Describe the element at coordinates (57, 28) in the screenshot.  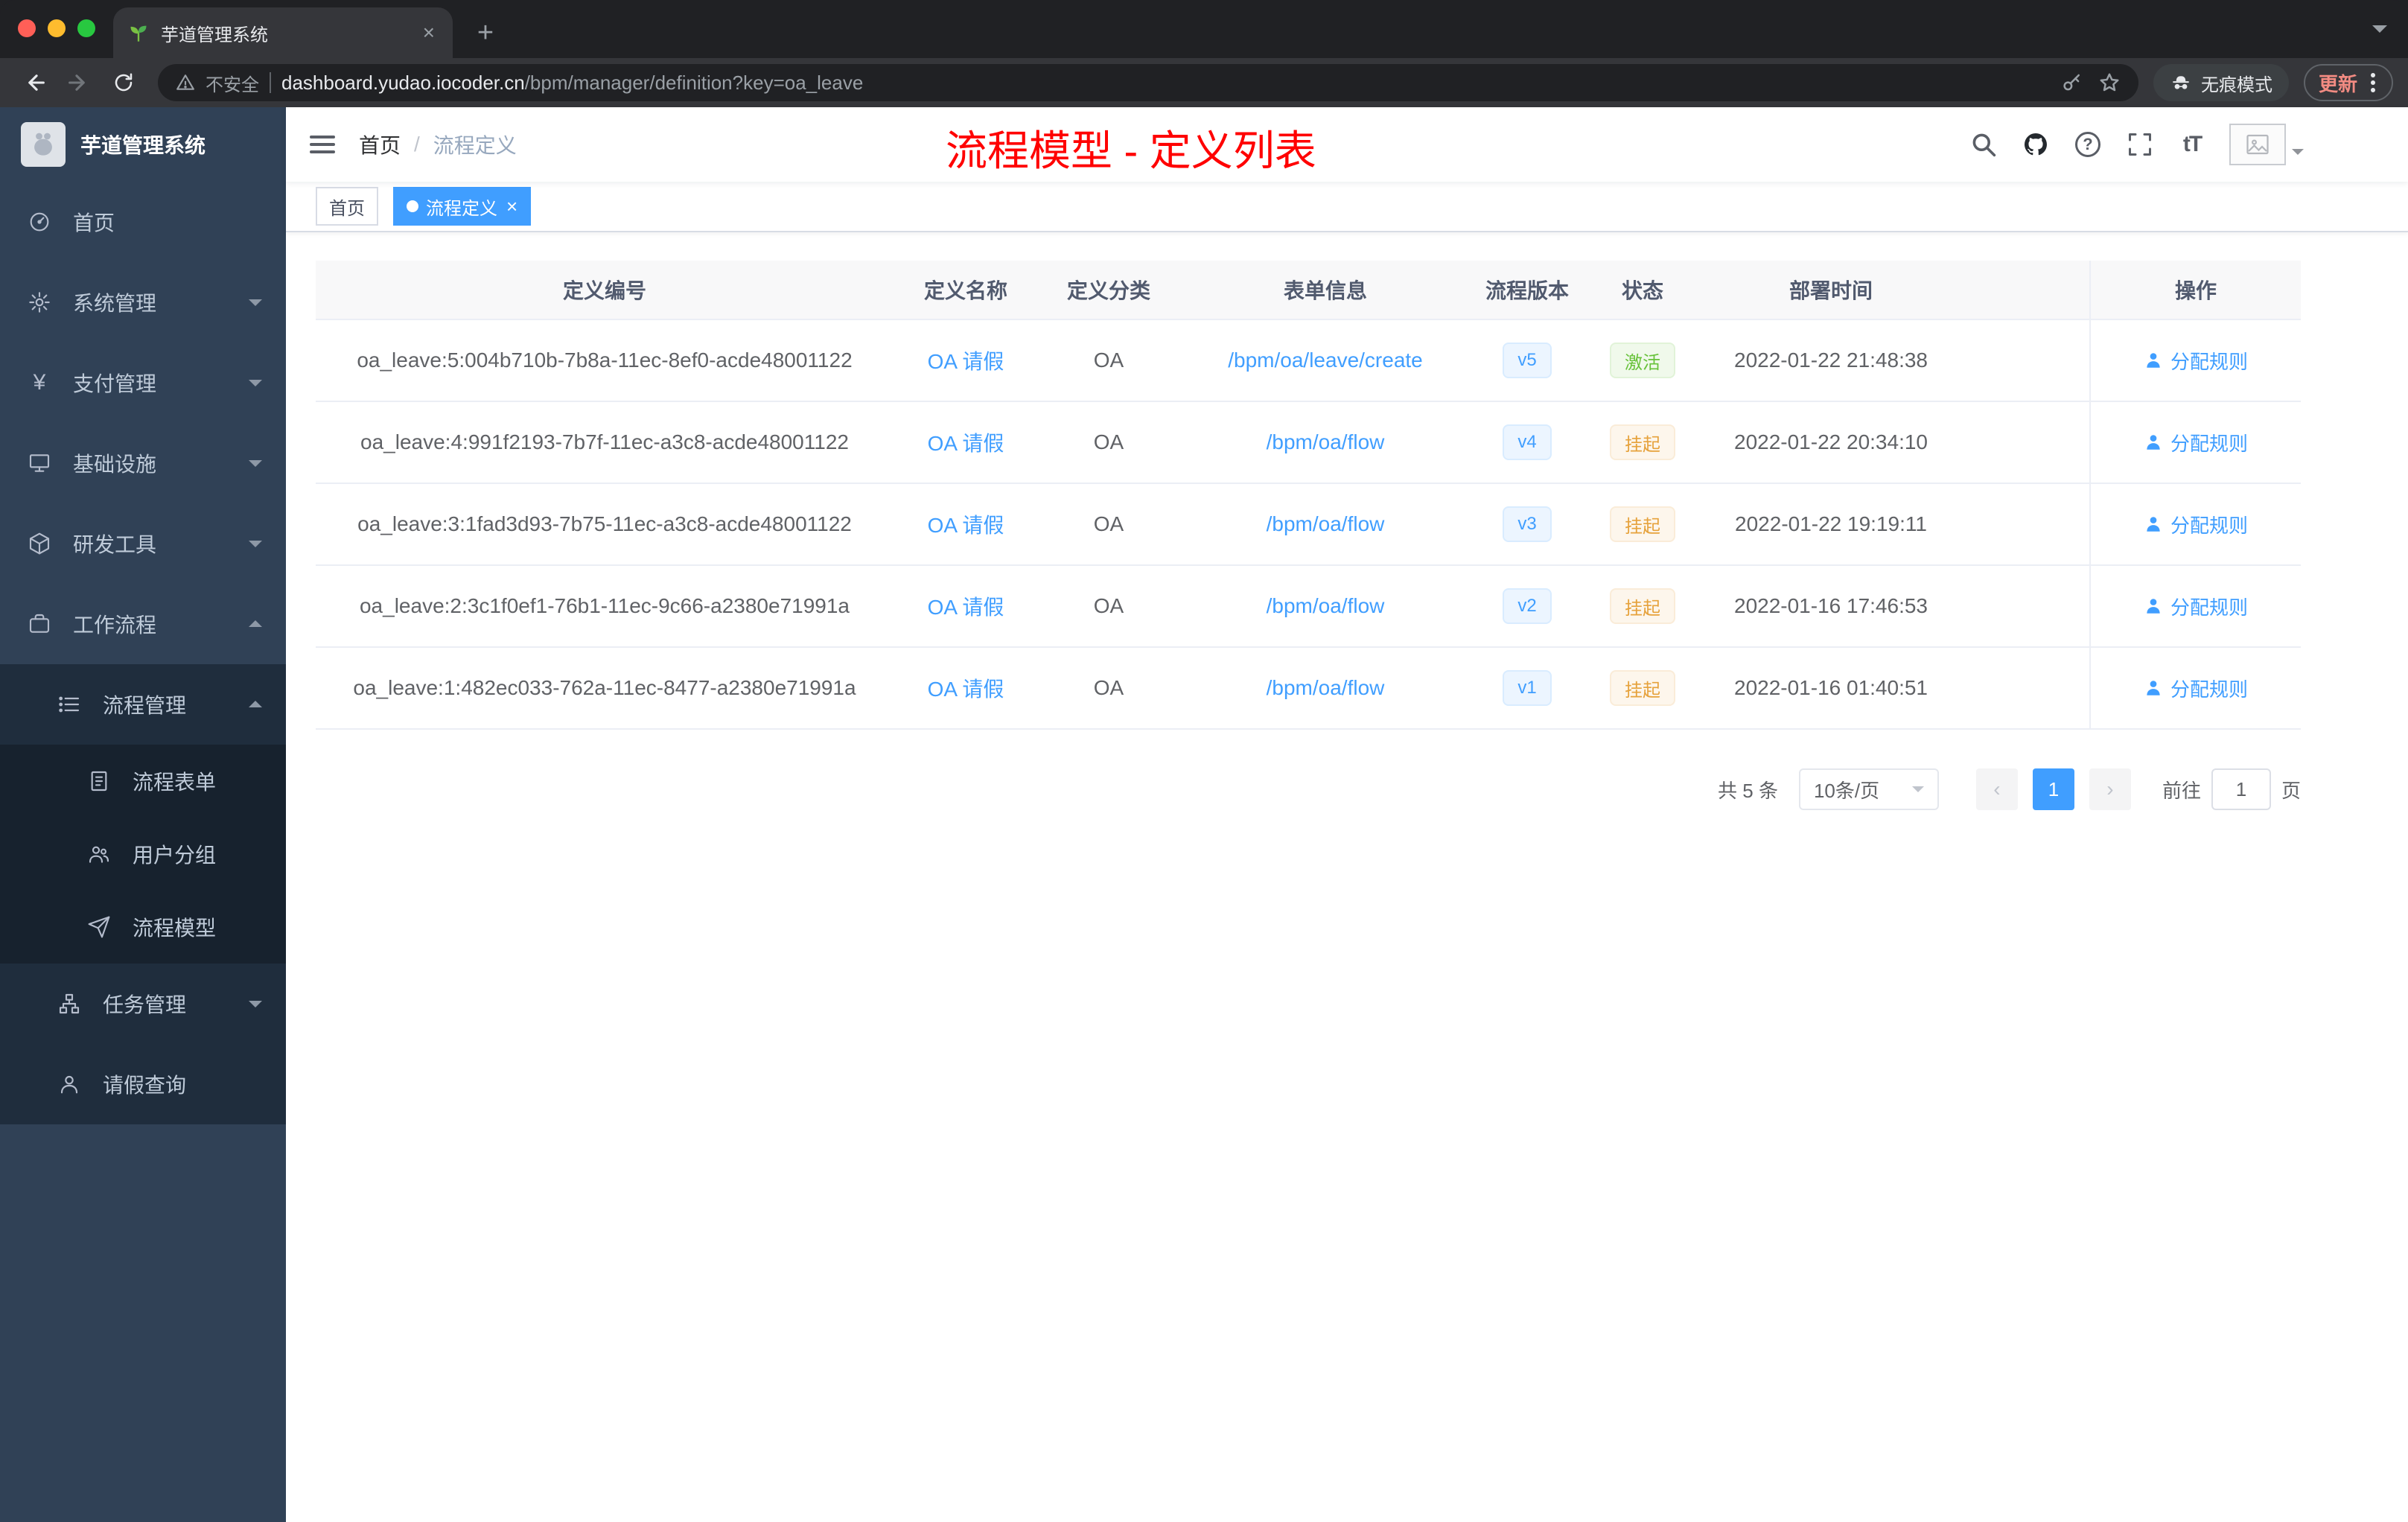
I see `minimize-window-button` at that location.